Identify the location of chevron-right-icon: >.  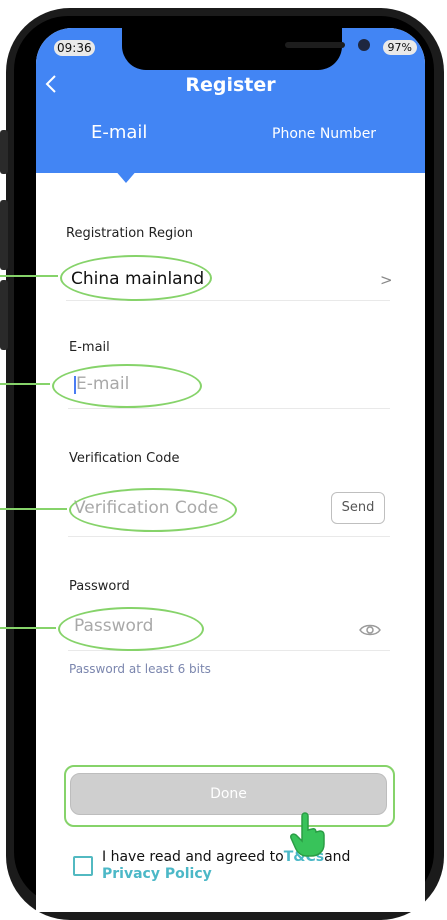
(386, 280).